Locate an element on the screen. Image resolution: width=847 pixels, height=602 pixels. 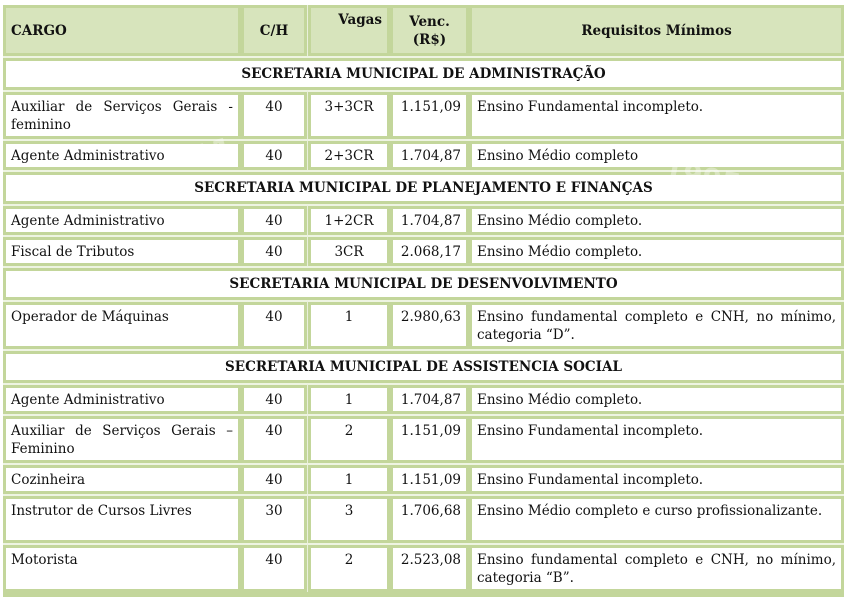
section-row: SECRETARIA MUNICIPAL DE DESENVOLVIMENTO is located at coordinates (423, 283).